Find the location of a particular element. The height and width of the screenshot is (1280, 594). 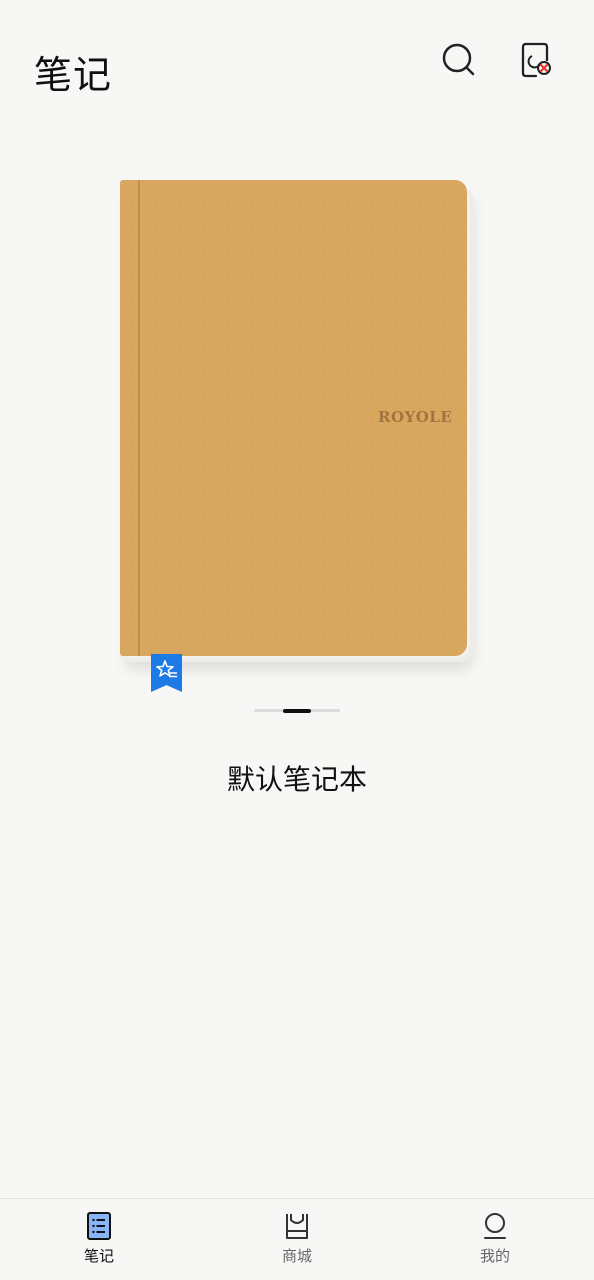

notebook-name: 默认笔记本 is located at coordinates (297, 778).